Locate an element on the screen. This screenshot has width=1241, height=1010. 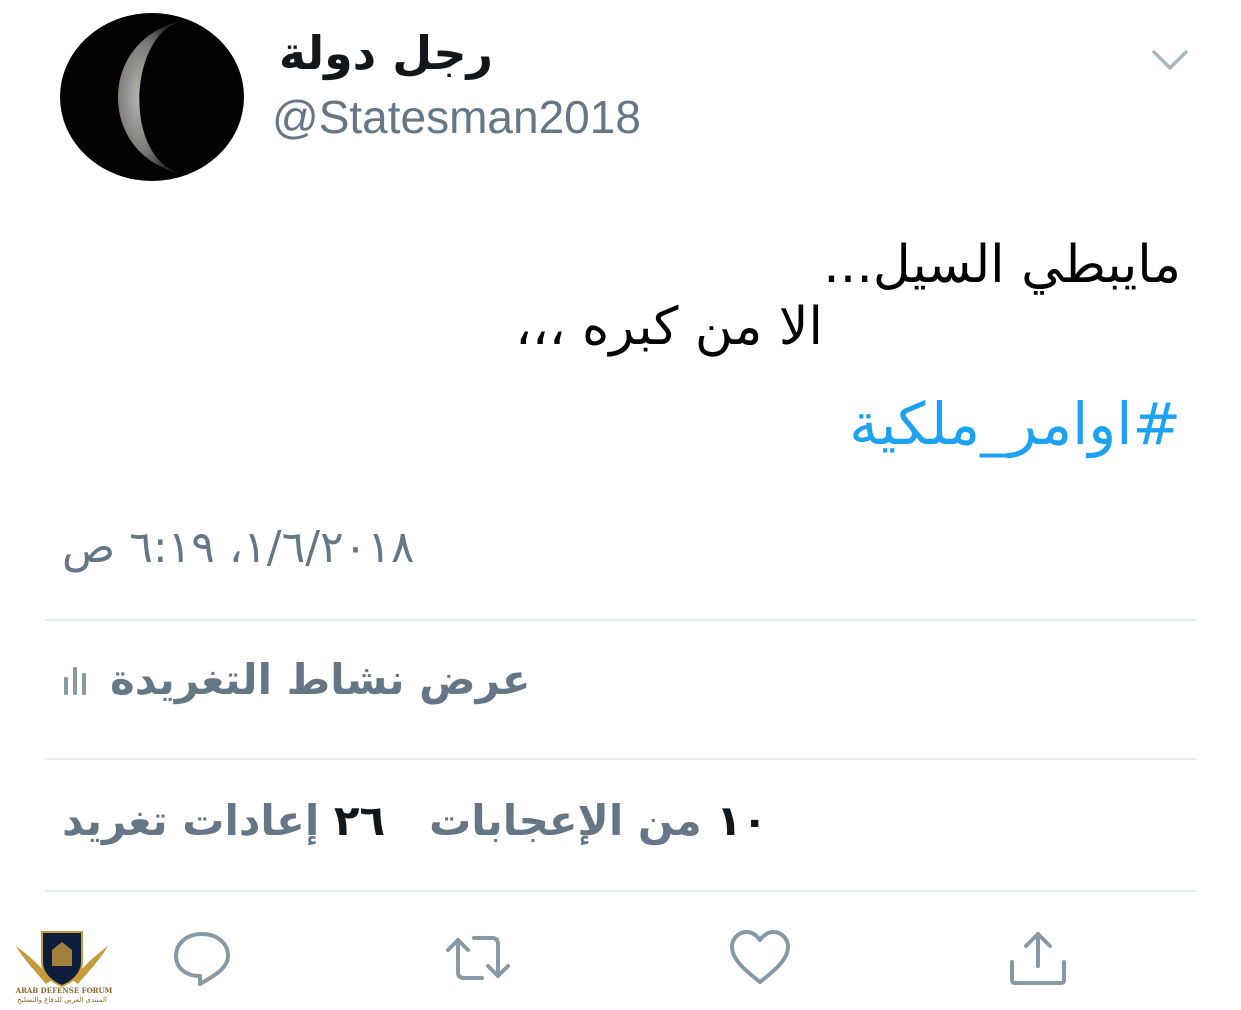
retweets-label: إعادات تغريد is located at coordinates (190, 820).